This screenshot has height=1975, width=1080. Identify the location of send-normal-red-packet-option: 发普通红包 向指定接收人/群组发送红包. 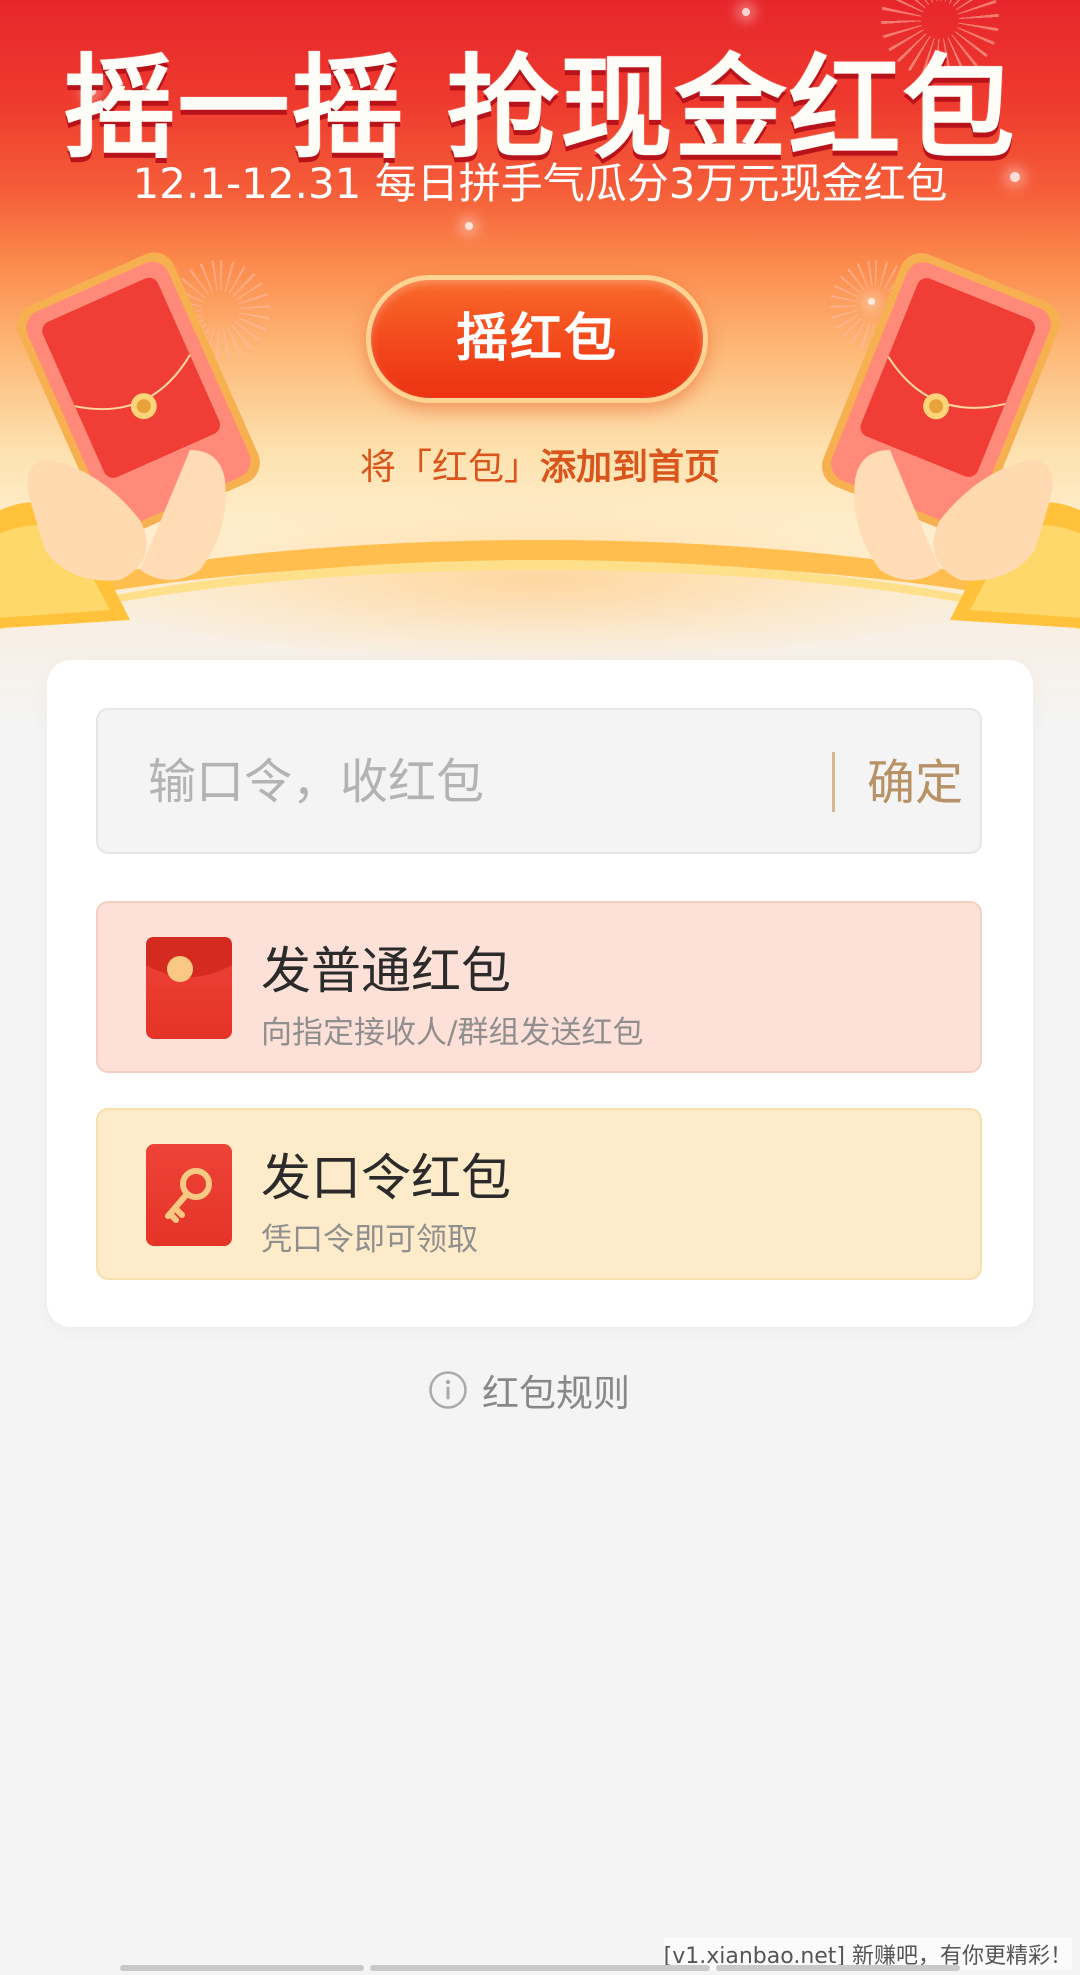
(539, 987).